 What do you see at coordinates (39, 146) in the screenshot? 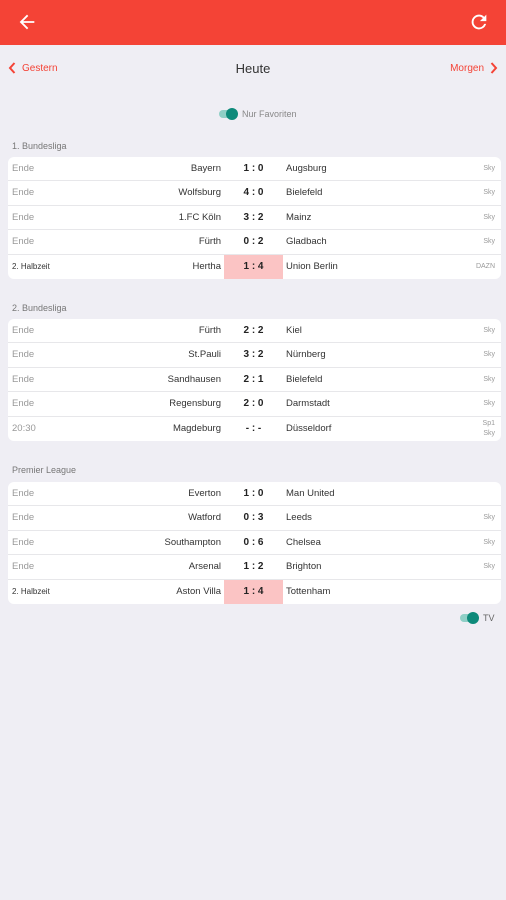
I see `league-title: 1. Bundesliga` at bounding box center [39, 146].